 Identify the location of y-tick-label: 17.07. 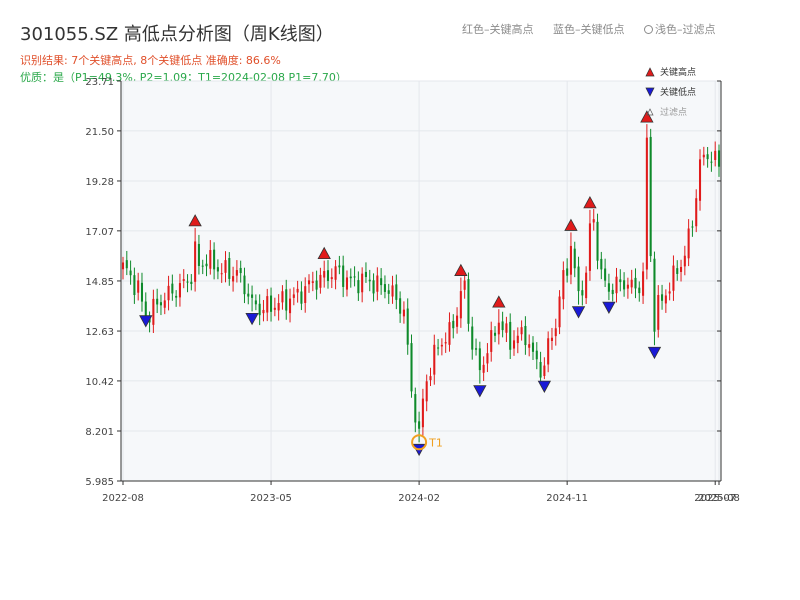
(99, 232).